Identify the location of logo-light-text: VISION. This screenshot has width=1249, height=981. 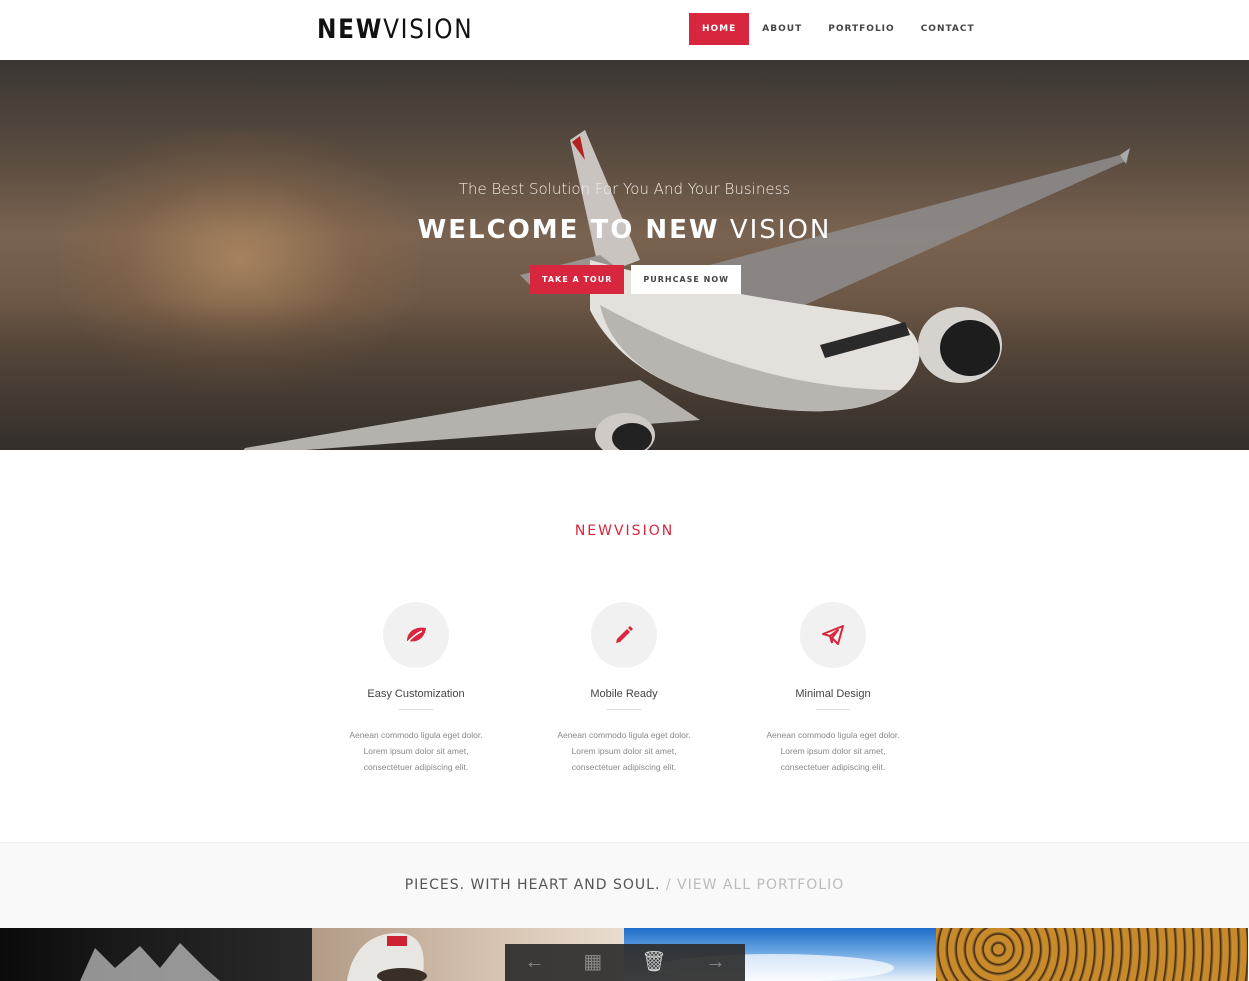
(428, 29).